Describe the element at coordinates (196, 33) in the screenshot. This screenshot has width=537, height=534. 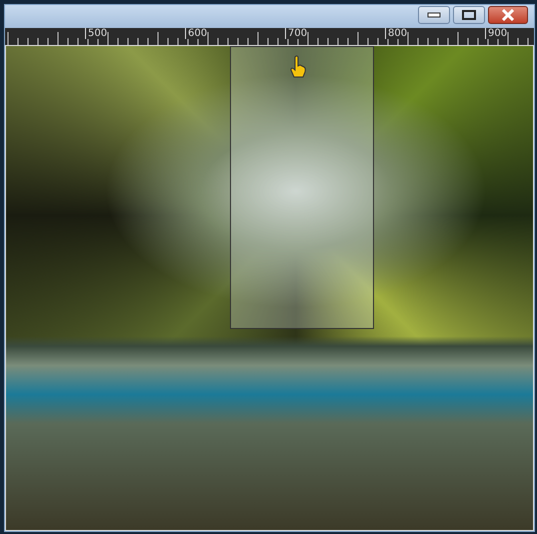
I see `ruler-label: 600` at that location.